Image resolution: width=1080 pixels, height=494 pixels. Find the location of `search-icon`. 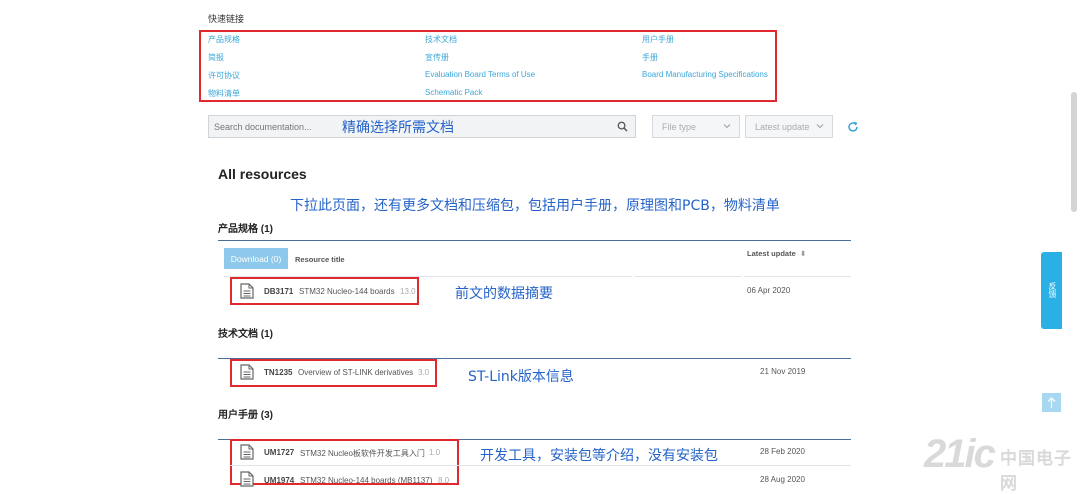

search-icon is located at coordinates (622, 126).